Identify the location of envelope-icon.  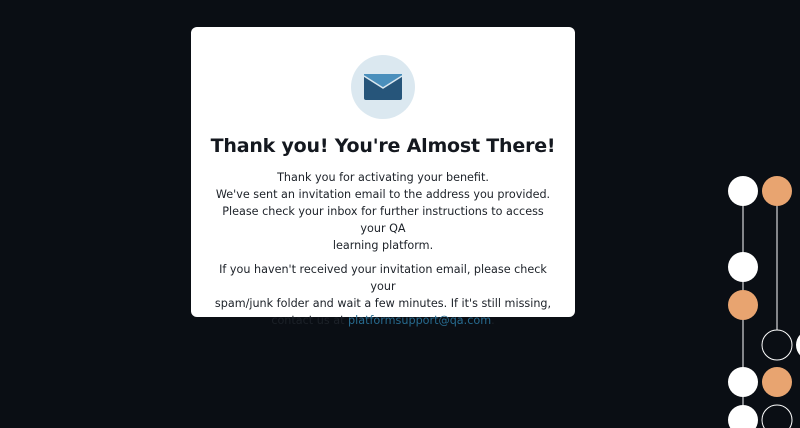
(383, 87).